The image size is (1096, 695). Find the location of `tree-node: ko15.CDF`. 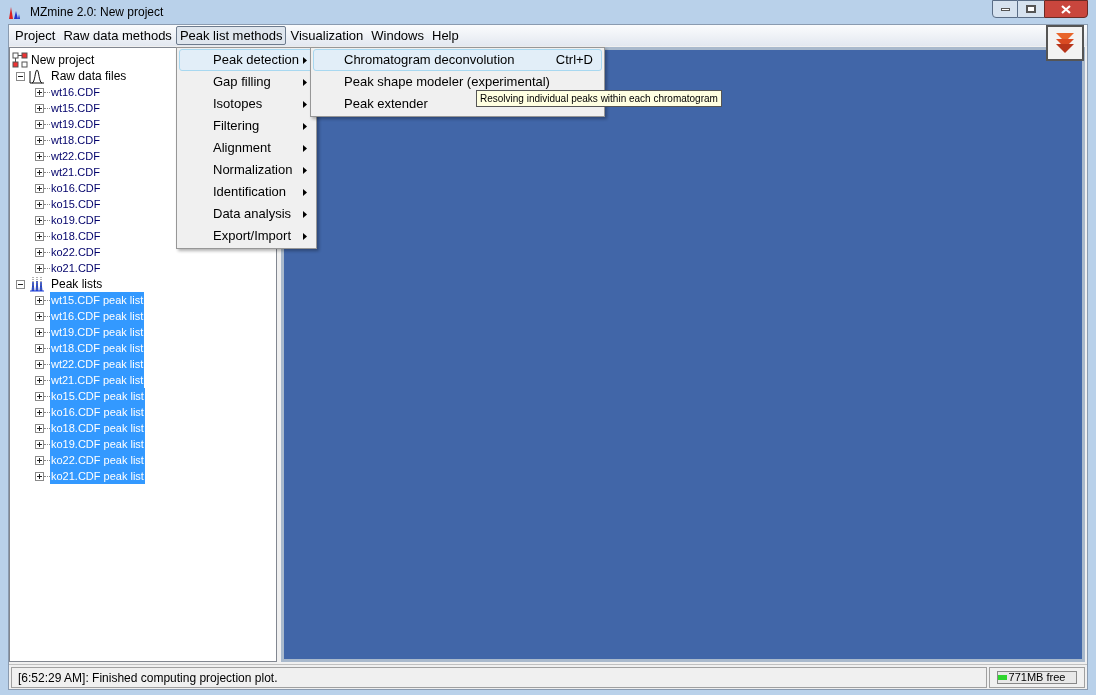

tree-node: ko15.CDF is located at coordinates (76, 204).